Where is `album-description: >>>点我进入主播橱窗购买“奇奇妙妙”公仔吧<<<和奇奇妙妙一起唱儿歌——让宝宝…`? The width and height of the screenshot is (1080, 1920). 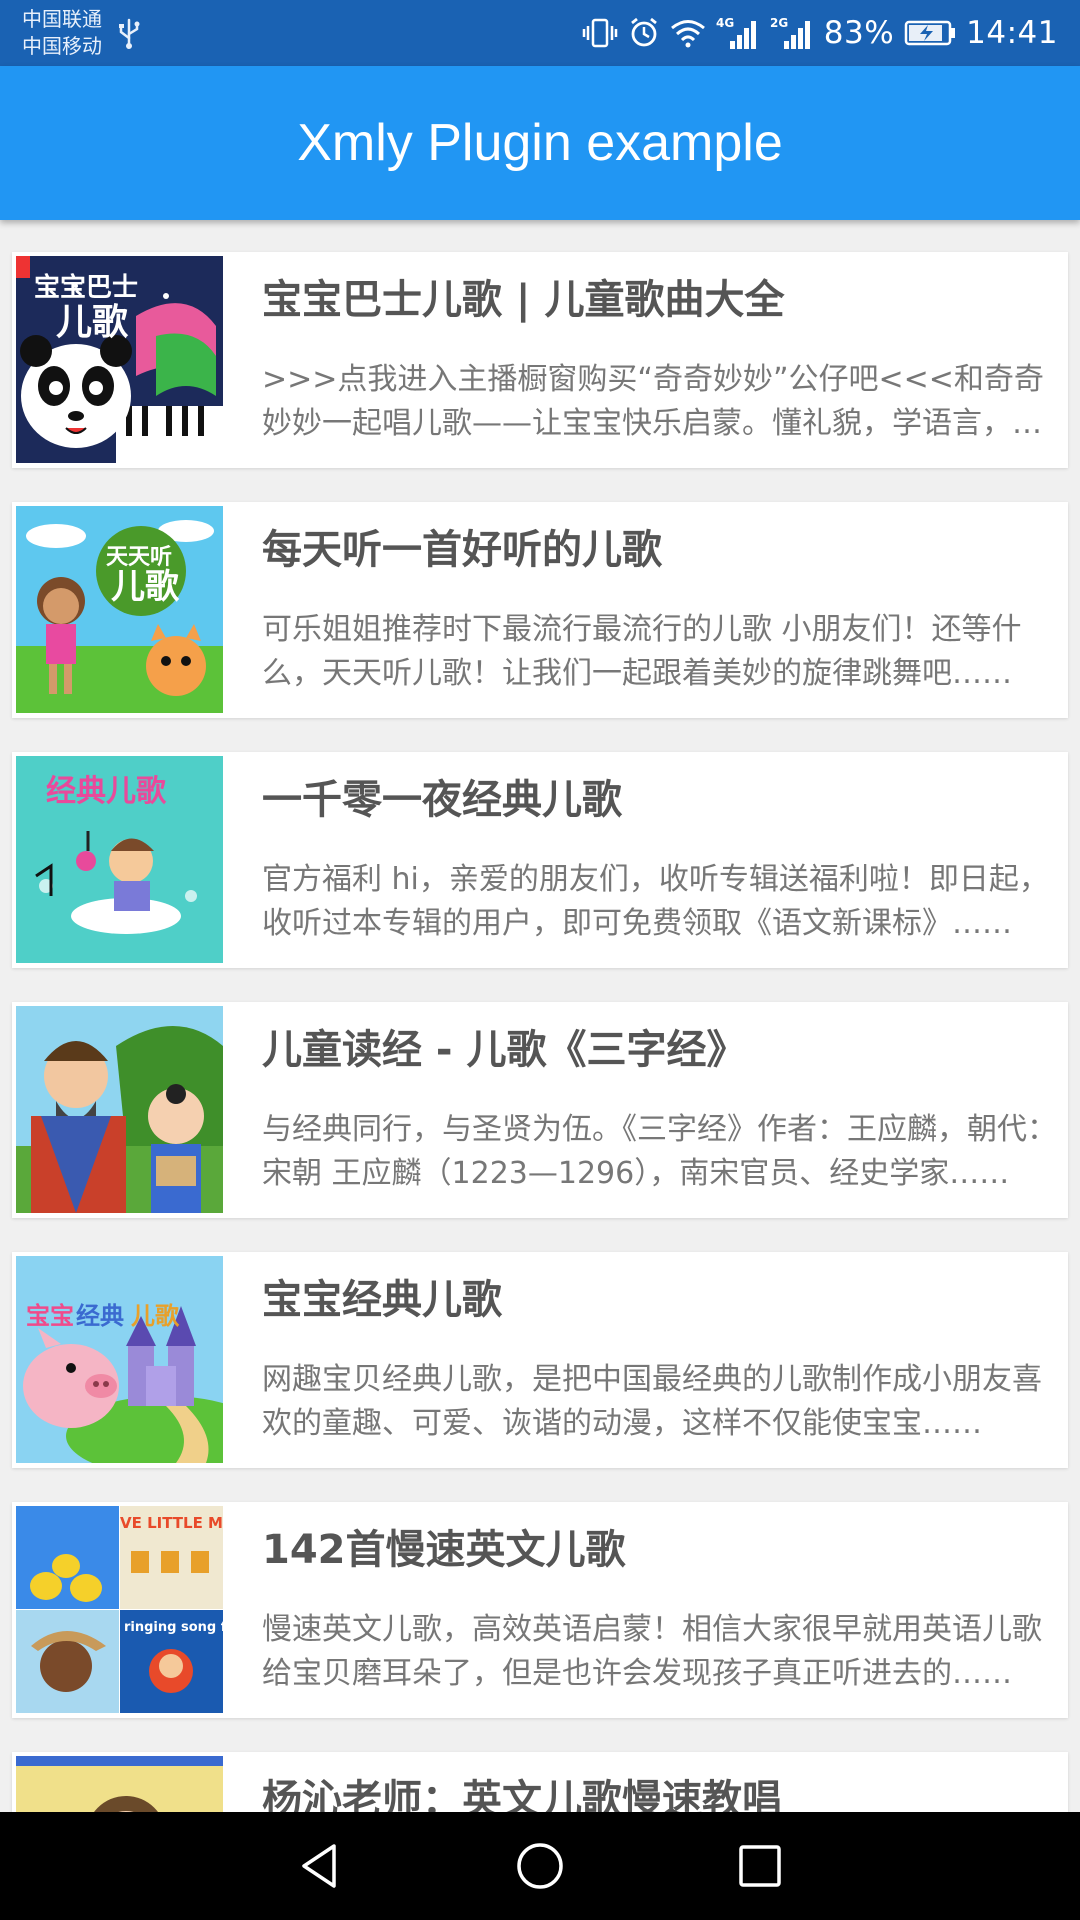 album-description: >>>点我进入主播橱窗购买“奇奇妙妙”公仔吧<<<和奇奇妙妙一起唱儿歌——让宝宝… is located at coordinates (653, 401).